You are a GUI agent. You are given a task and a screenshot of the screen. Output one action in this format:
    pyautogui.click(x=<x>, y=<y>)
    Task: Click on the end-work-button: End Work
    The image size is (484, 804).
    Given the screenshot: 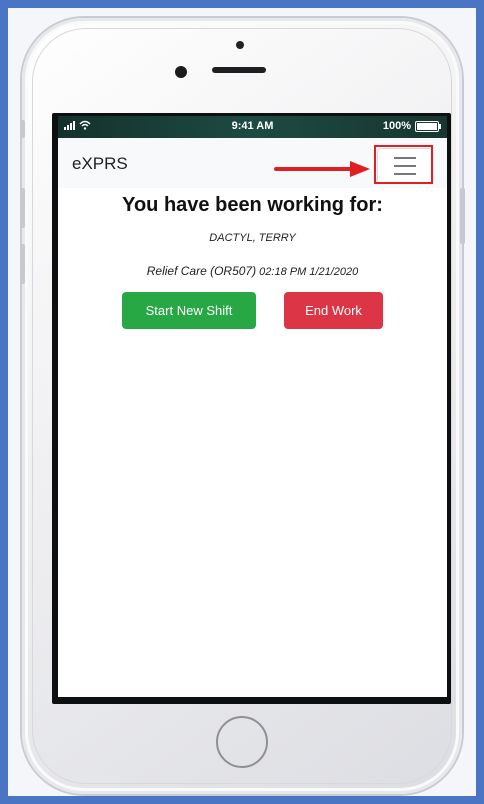 What is the action you would take?
    pyautogui.click(x=333, y=310)
    